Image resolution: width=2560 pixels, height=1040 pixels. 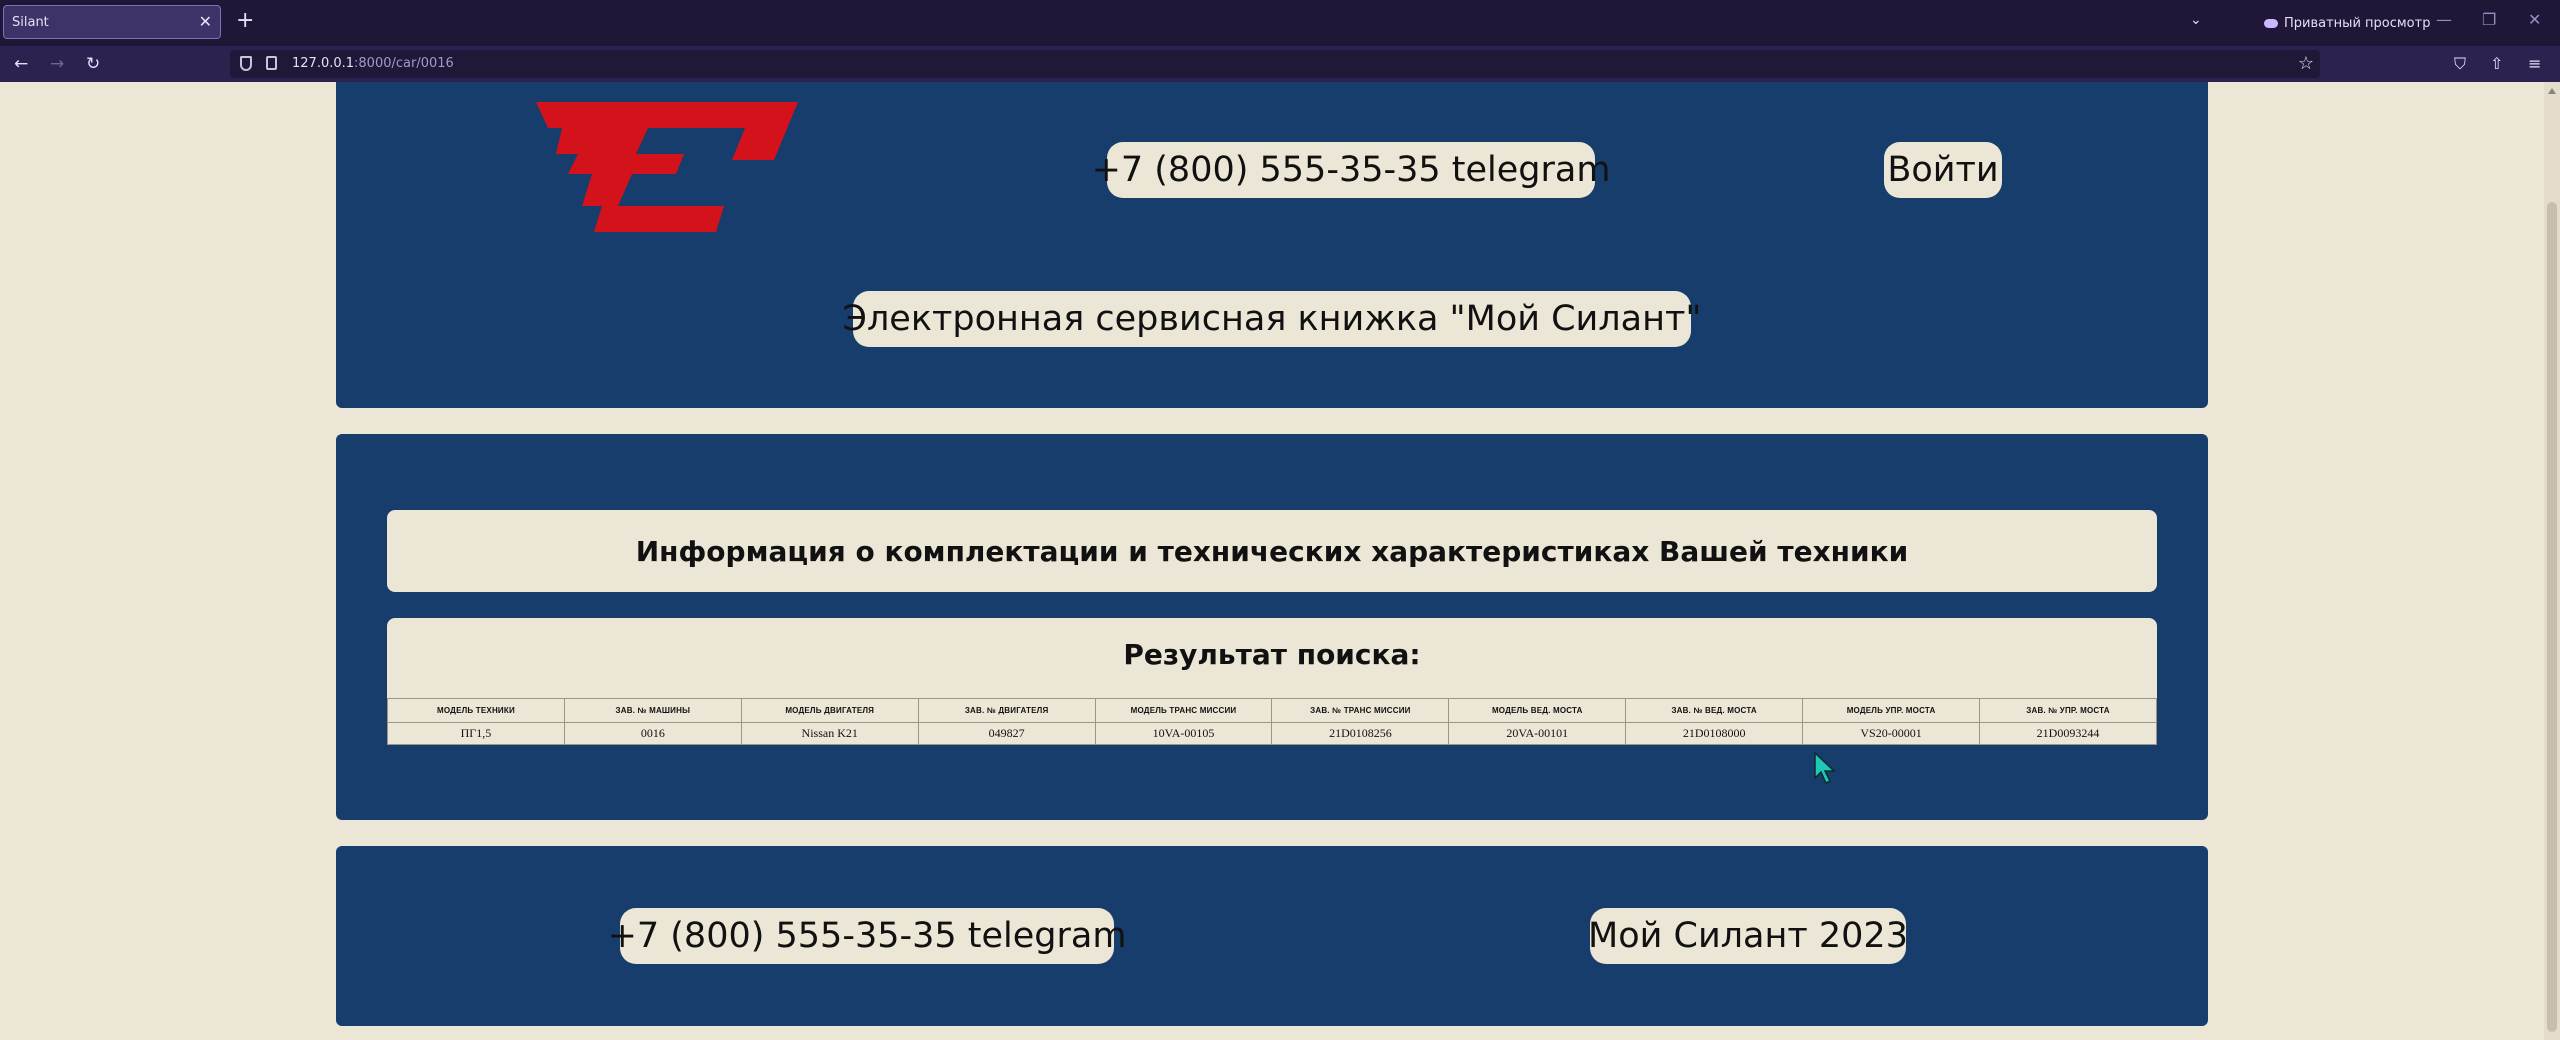 I want to click on url-text: 127.0.0.1:8000/car/0016, so click(x=373, y=63).